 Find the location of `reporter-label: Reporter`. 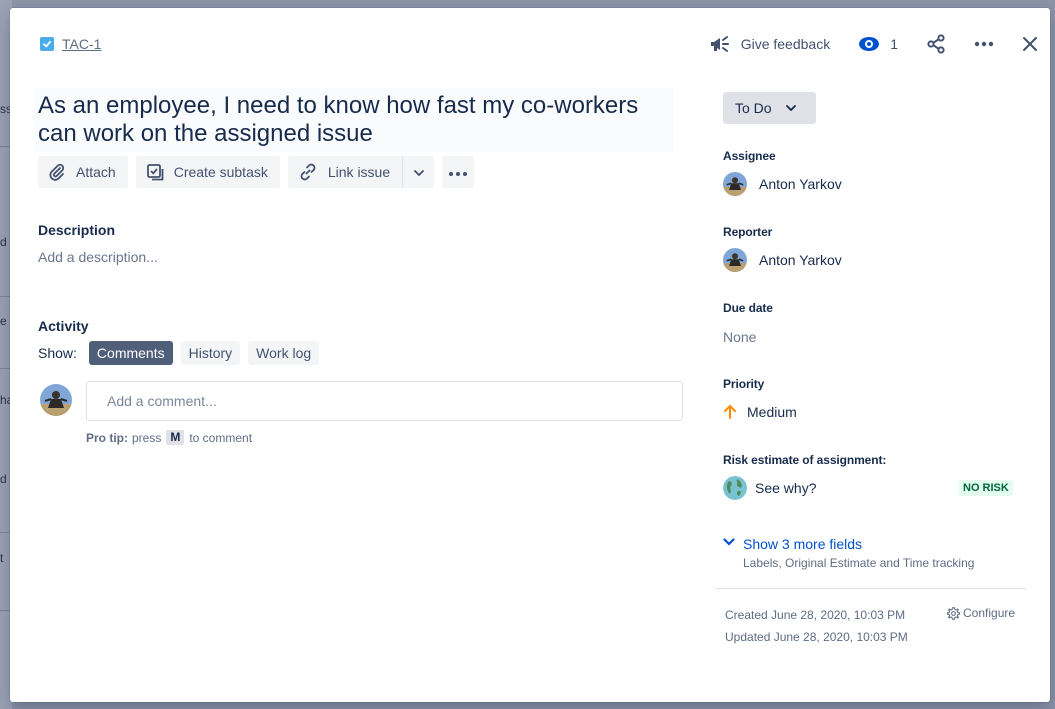

reporter-label: Reporter is located at coordinates (748, 232).